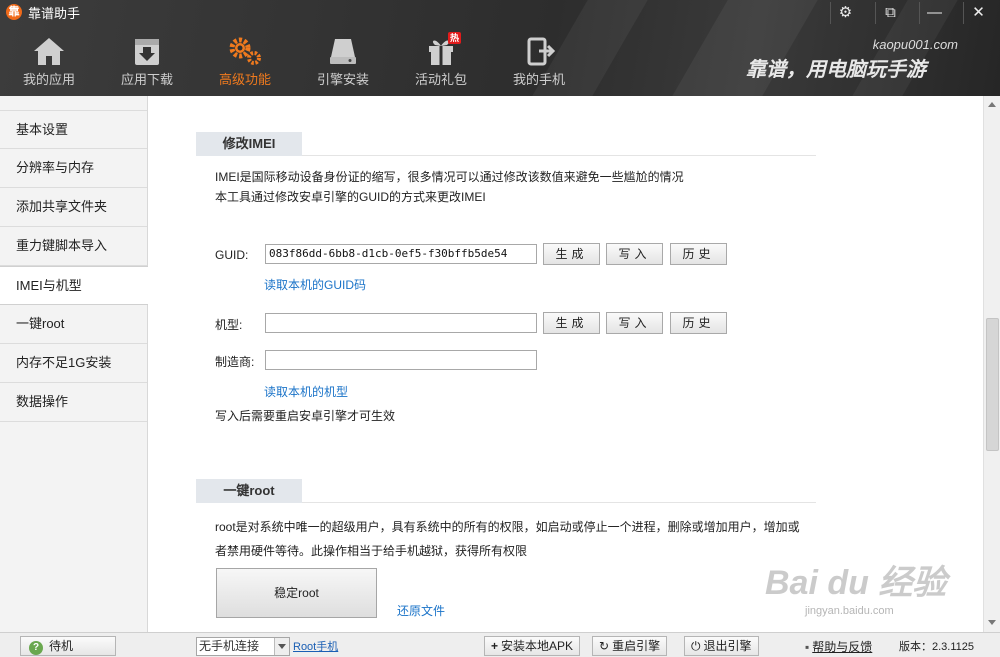  What do you see at coordinates (306, 391) in the screenshot?
I see `read-model-link: 读取本机的机型` at bounding box center [306, 391].